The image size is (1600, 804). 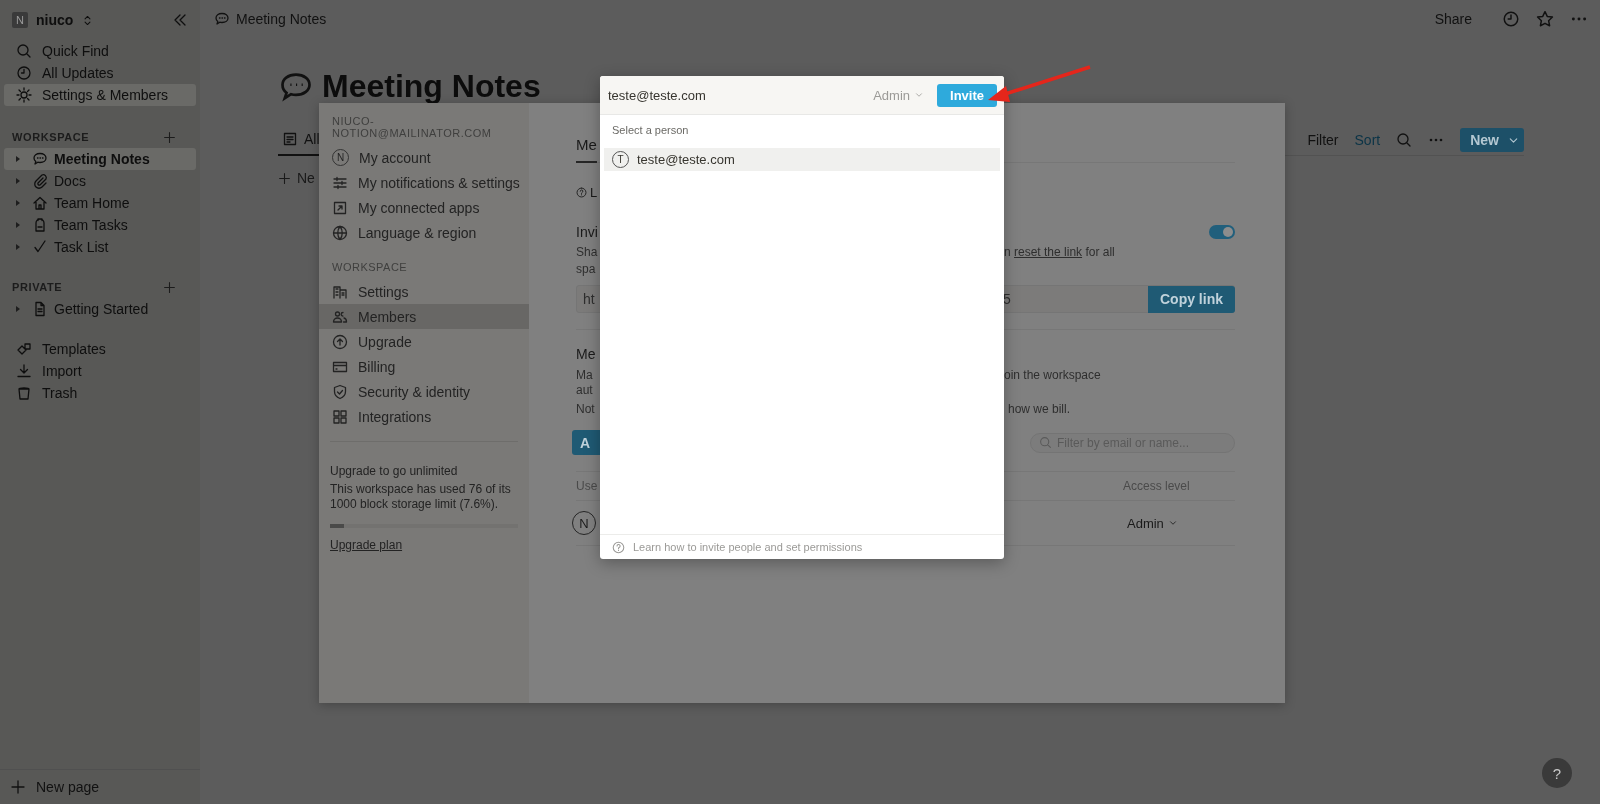 What do you see at coordinates (1053, 375) in the screenshot?
I see `description-text: oin the workspace` at bounding box center [1053, 375].